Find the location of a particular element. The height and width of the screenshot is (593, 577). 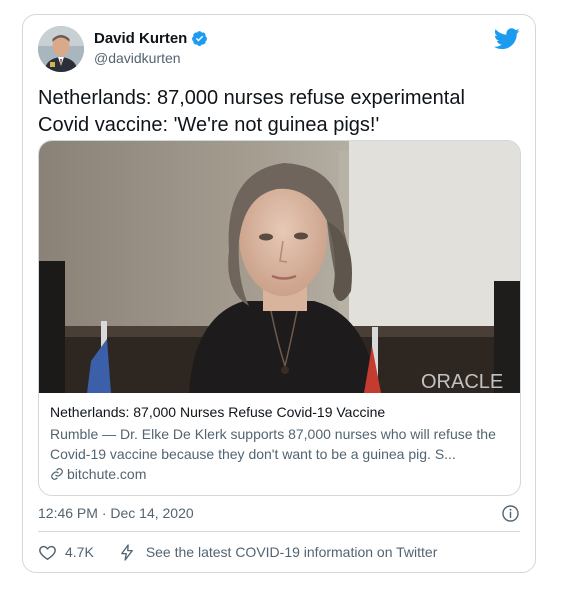

like-button: 4.7K is located at coordinates (66, 552).